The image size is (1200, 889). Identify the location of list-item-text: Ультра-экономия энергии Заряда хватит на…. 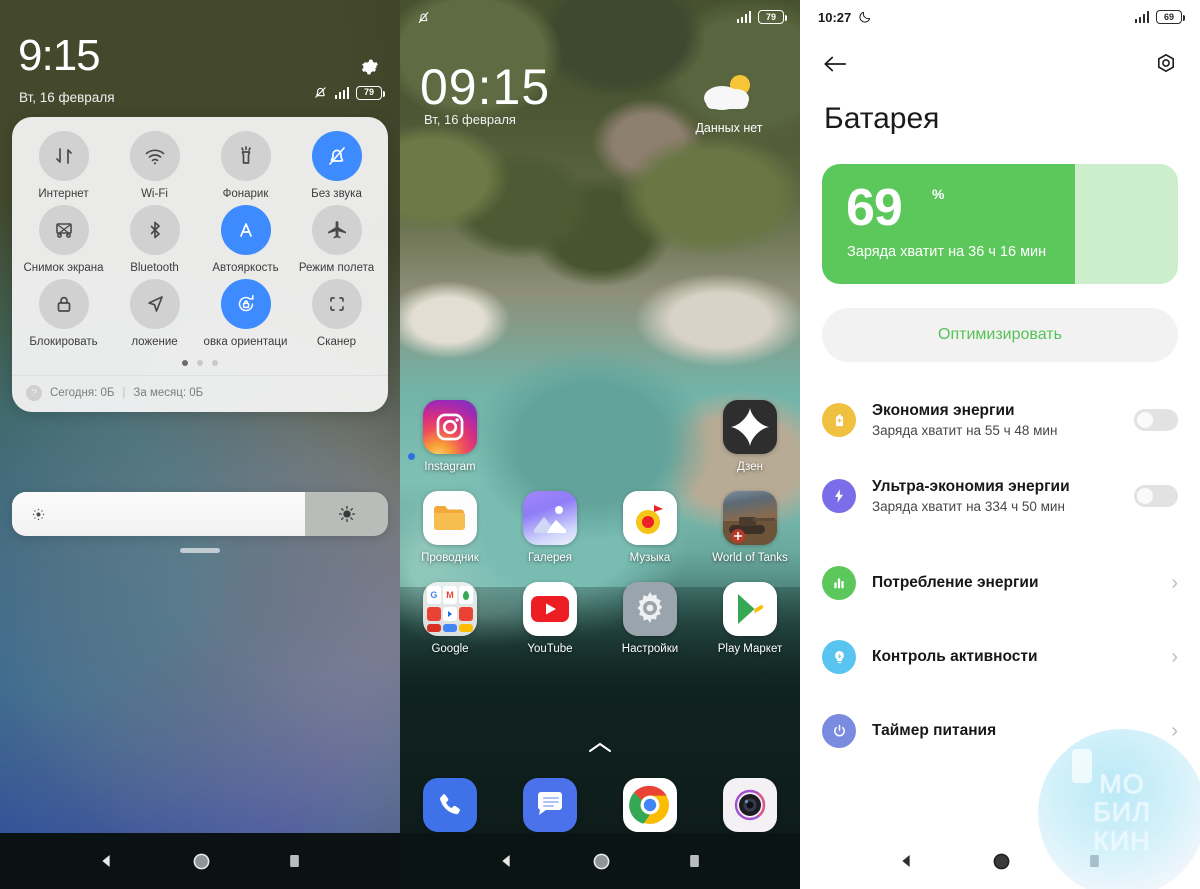
(995, 496).